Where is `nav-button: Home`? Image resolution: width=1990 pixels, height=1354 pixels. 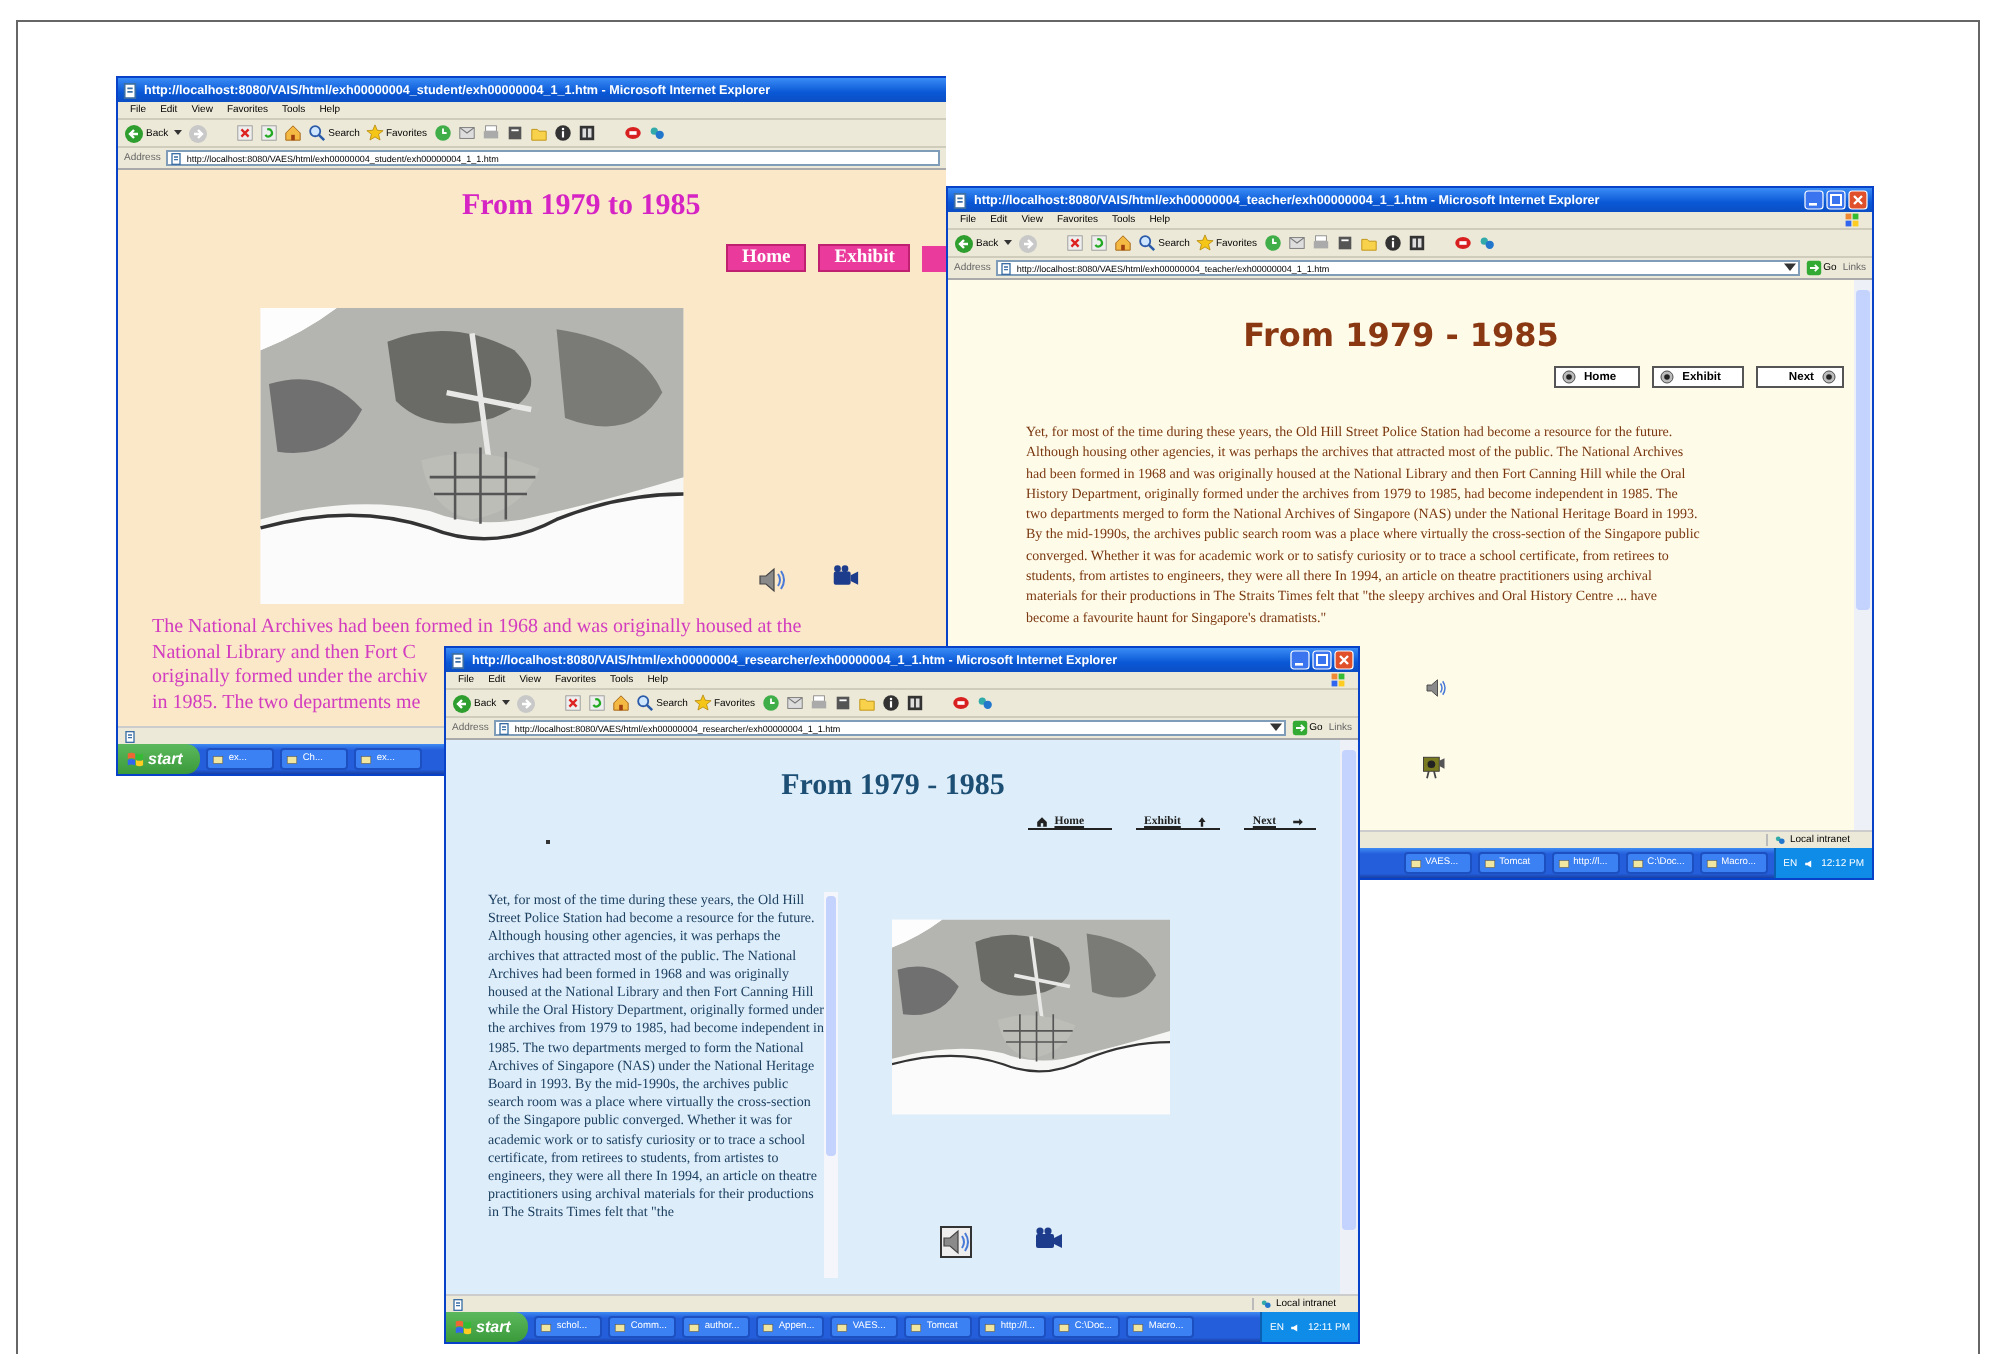
nav-button: Home is located at coordinates (766, 258).